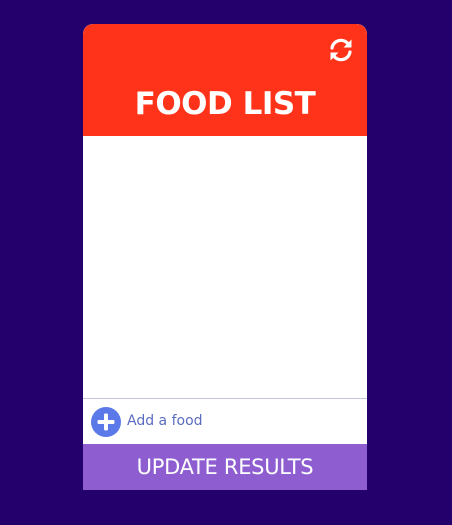  Describe the element at coordinates (225, 467) in the screenshot. I see `update-results-button: UPDATE RESULTS` at that location.